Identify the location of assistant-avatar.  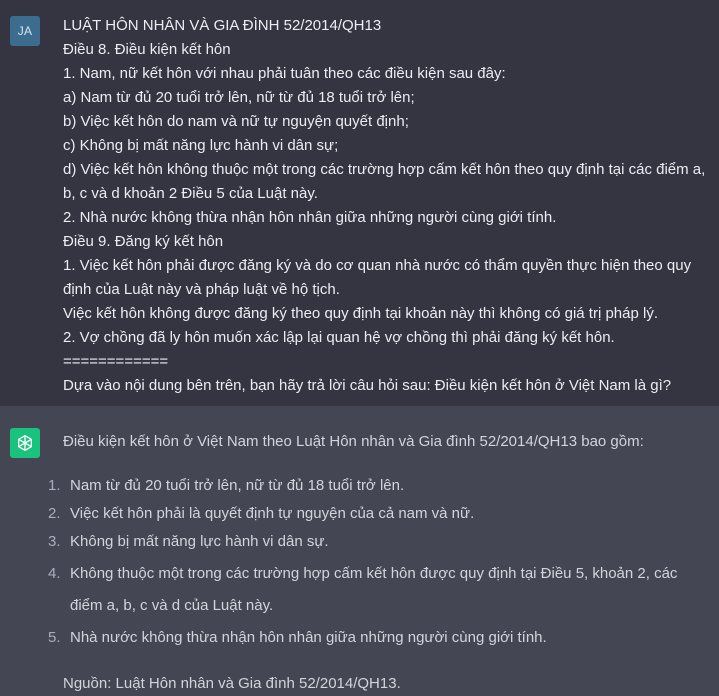
(25, 443).